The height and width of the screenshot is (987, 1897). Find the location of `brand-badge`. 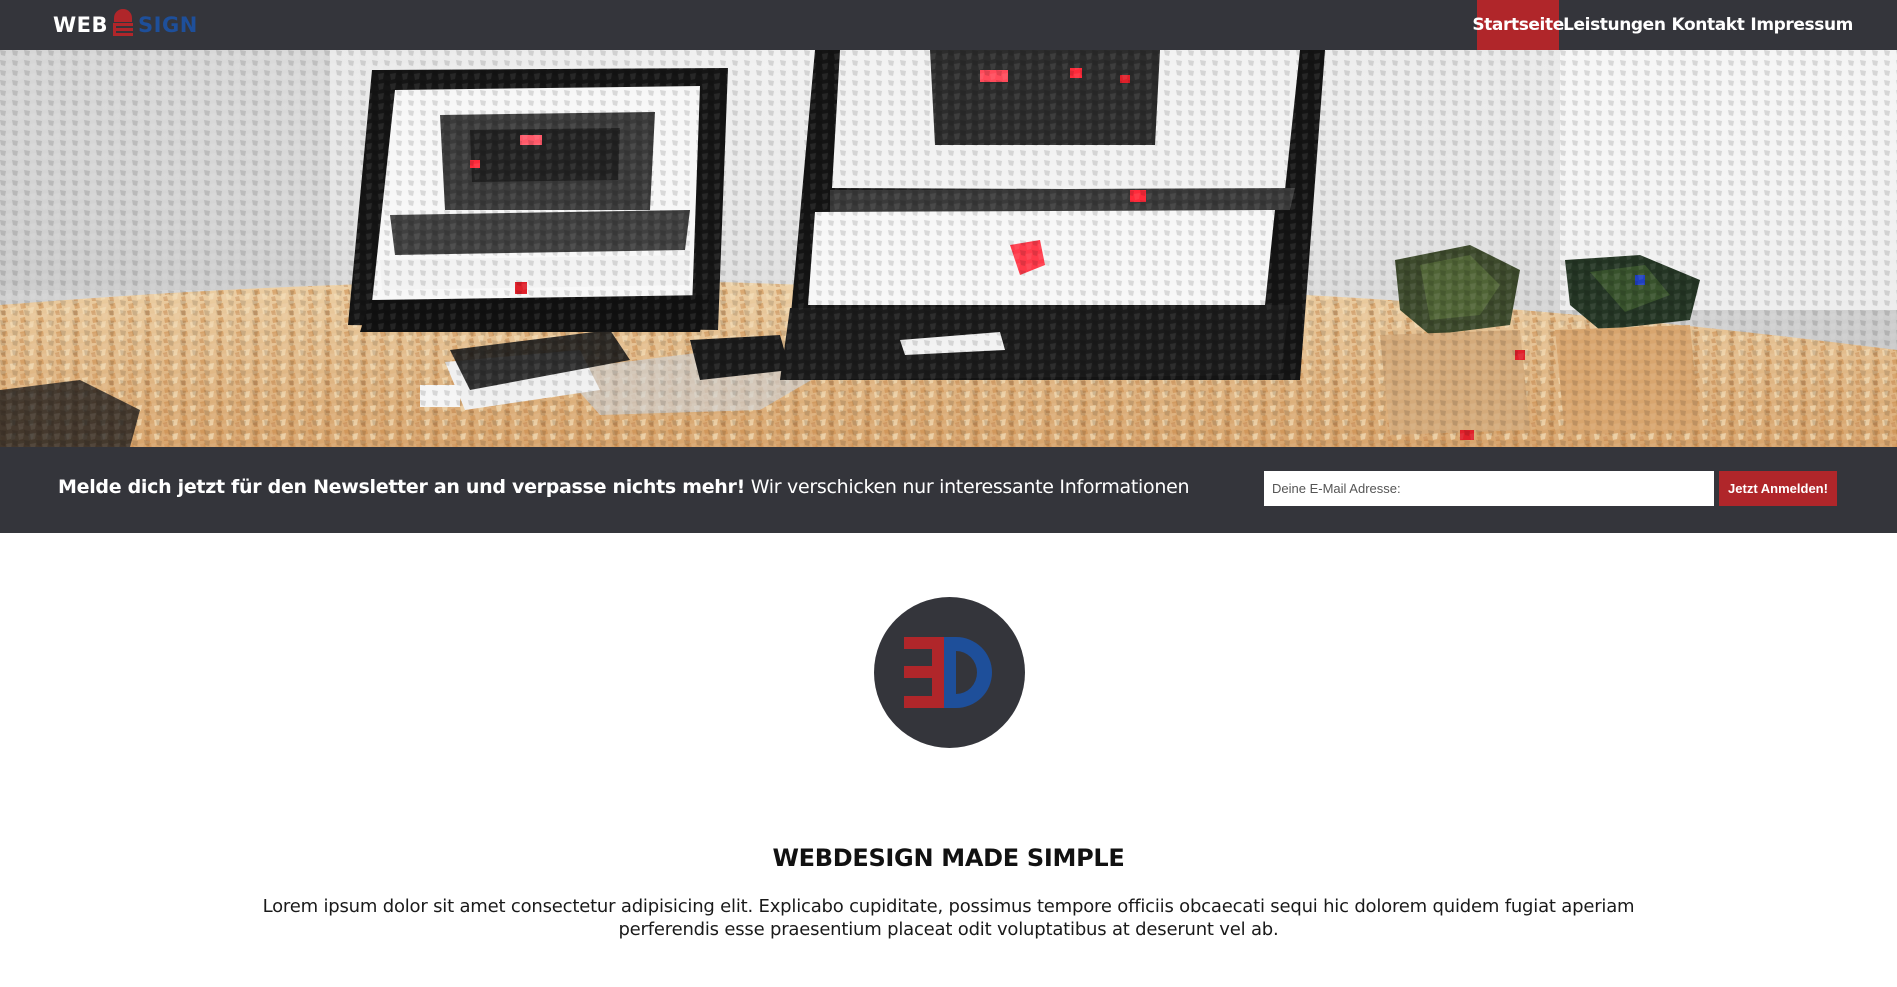

brand-badge is located at coordinates (949, 672).